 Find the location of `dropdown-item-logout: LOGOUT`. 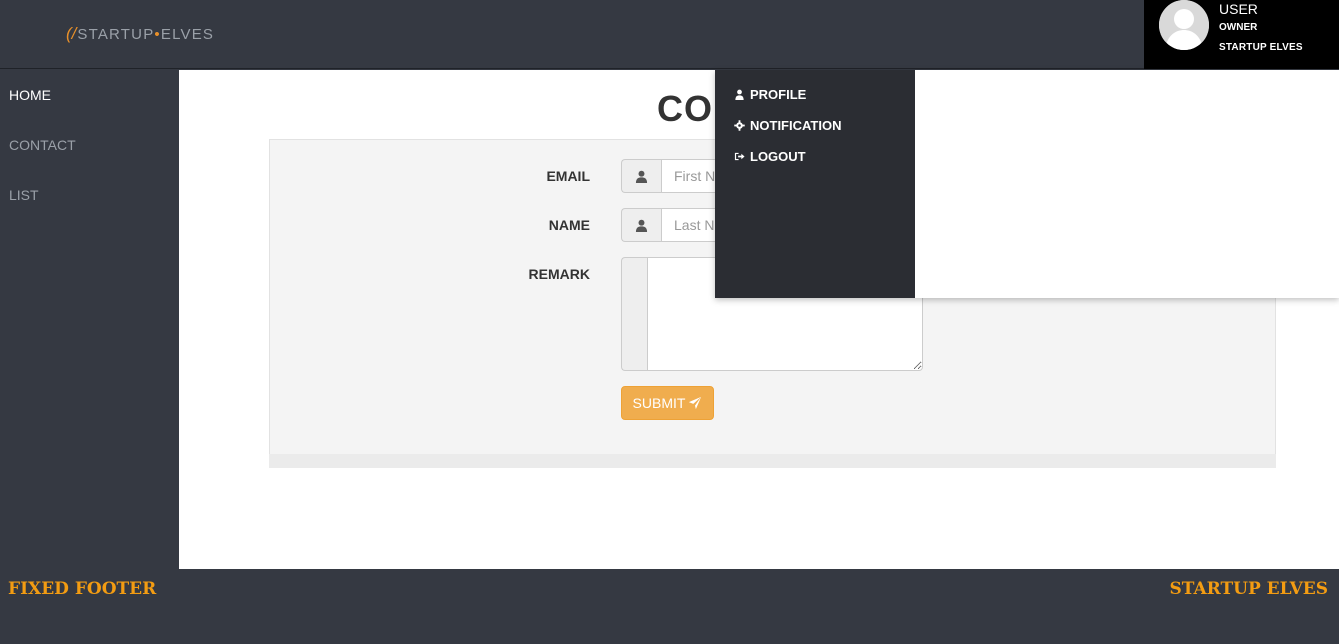

dropdown-item-logout: LOGOUT is located at coordinates (770, 156).